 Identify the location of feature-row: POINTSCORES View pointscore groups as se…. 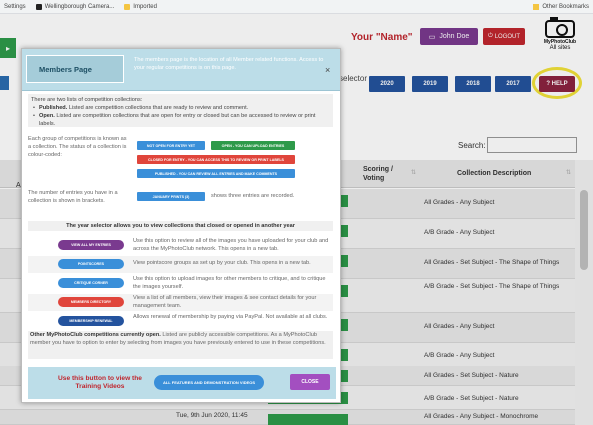
(180, 264).